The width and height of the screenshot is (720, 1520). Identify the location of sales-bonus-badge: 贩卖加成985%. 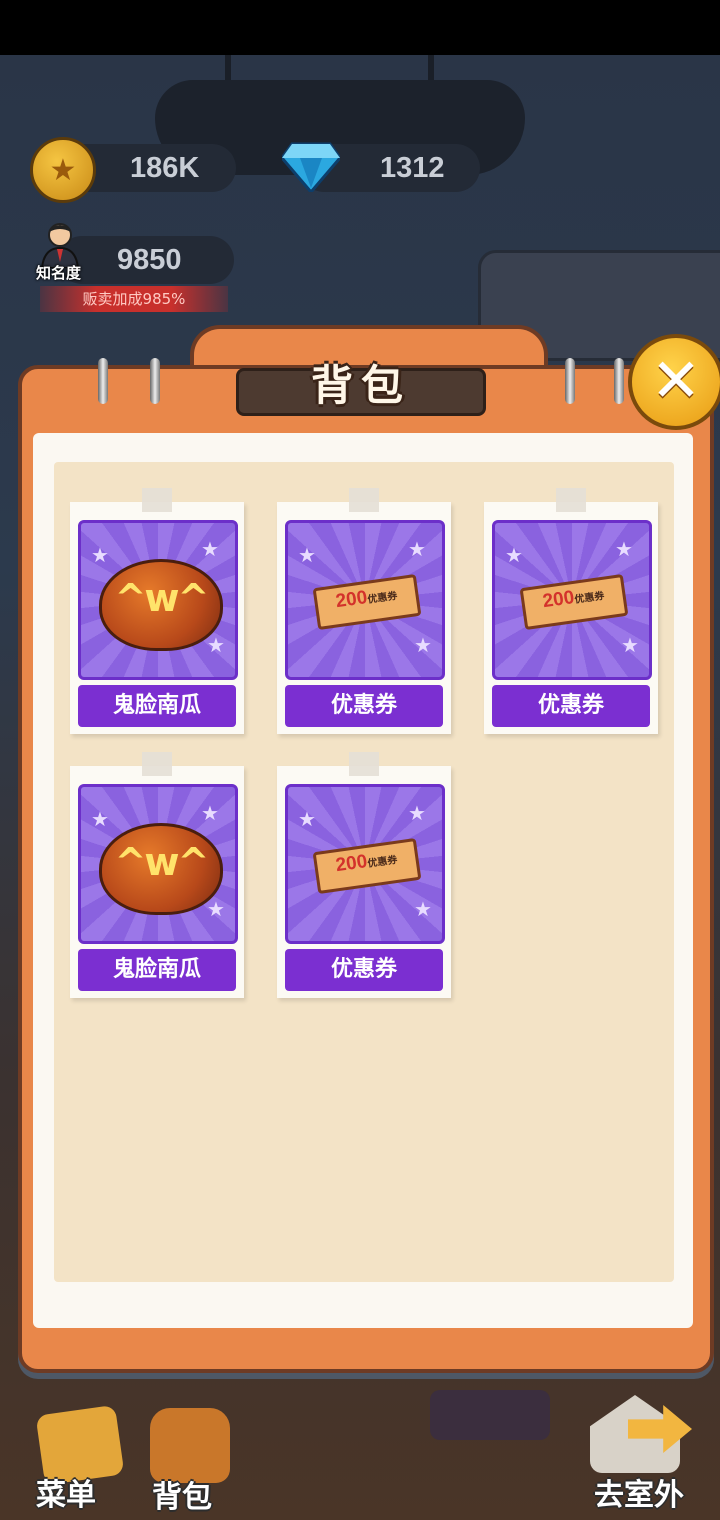
(134, 299).